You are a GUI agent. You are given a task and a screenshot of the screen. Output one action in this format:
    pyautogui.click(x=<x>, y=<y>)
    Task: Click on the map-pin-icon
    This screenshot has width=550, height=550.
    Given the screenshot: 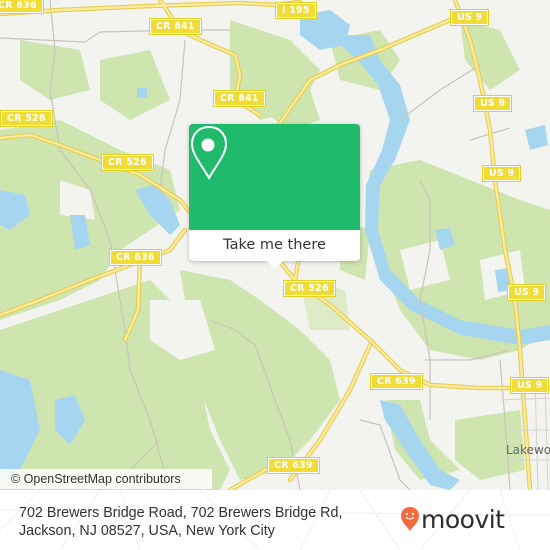 What is the action you would take?
    pyautogui.click(x=209, y=153)
    